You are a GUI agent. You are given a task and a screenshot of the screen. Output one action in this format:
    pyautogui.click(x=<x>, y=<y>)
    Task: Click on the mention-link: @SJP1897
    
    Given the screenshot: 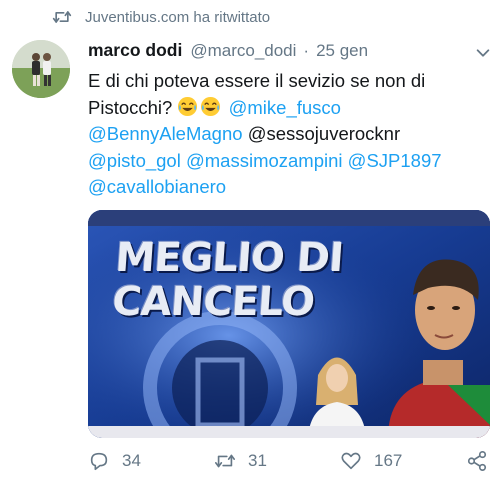 What is the action you would take?
    pyautogui.click(x=395, y=160)
    